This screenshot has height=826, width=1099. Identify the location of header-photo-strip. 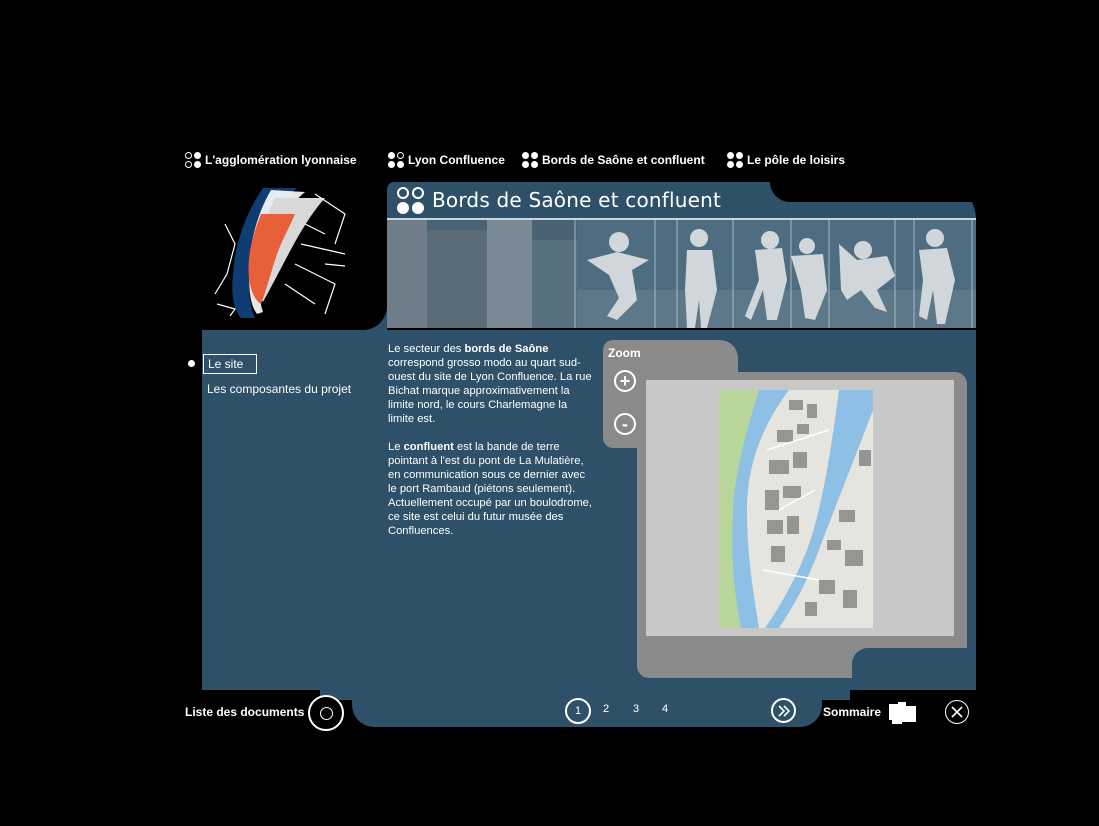
(681, 274).